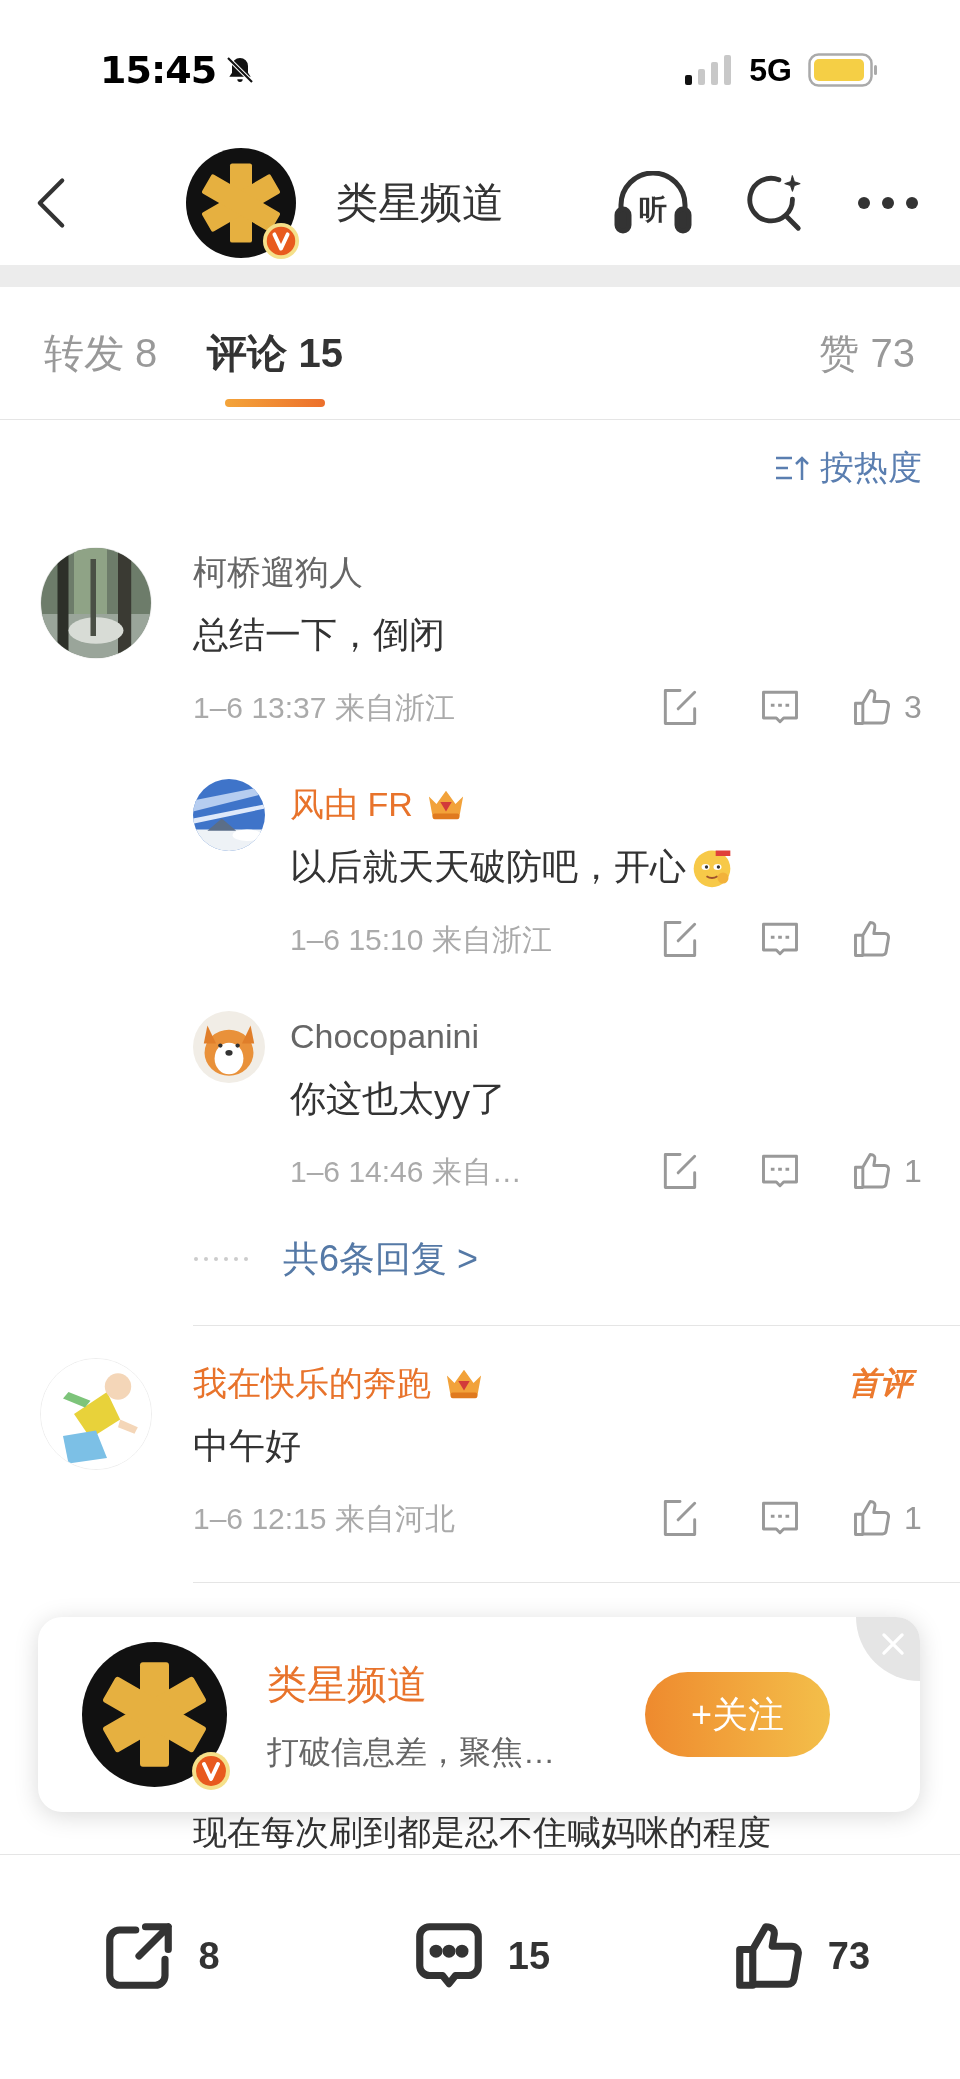 The width and height of the screenshot is (960, 2079). I want to click on header-title: 类星频道, so click(420, 203).